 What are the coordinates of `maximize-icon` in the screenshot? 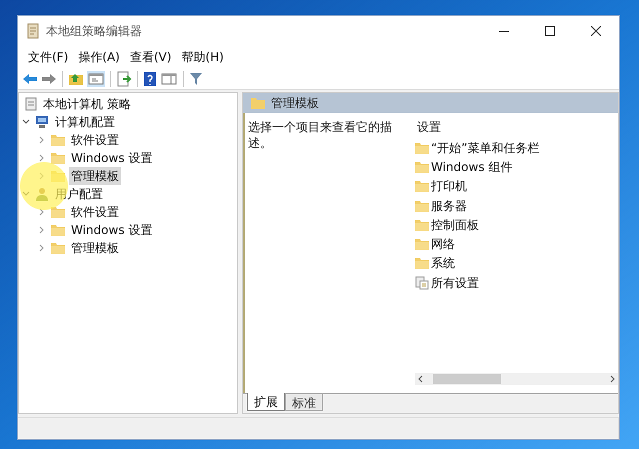 It's located at (550, 31).